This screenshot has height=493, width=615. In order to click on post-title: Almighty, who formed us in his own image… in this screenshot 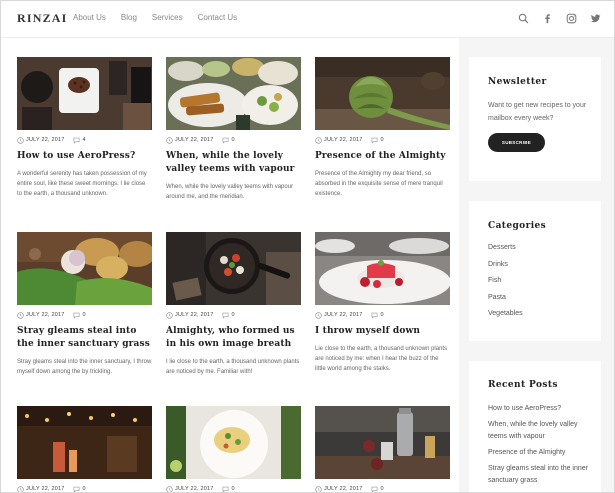, I will do `click(233, 338)`.